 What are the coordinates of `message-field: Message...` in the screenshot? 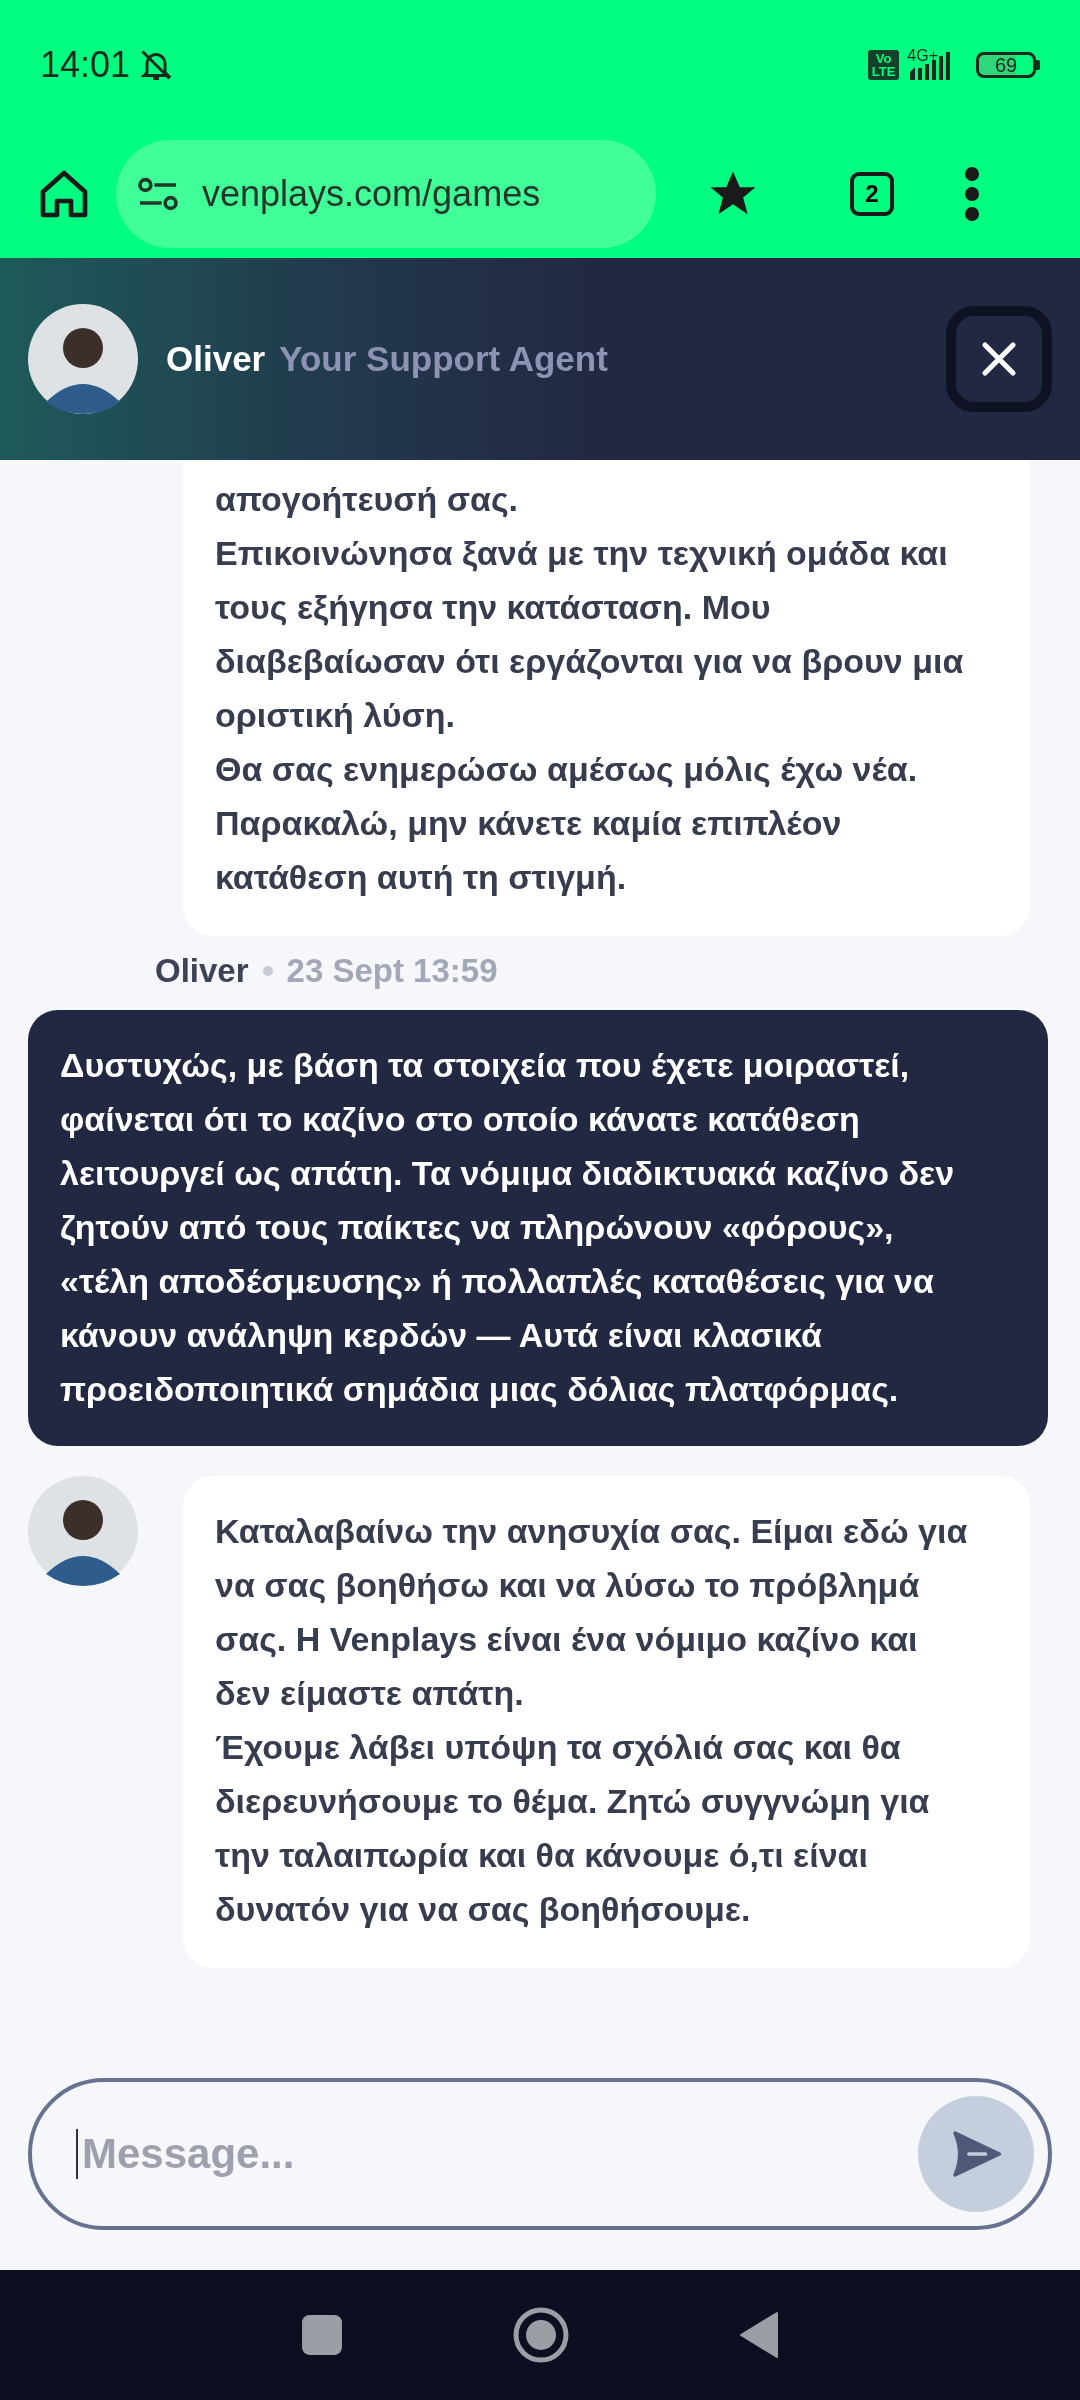 It's located at (540, 2154).